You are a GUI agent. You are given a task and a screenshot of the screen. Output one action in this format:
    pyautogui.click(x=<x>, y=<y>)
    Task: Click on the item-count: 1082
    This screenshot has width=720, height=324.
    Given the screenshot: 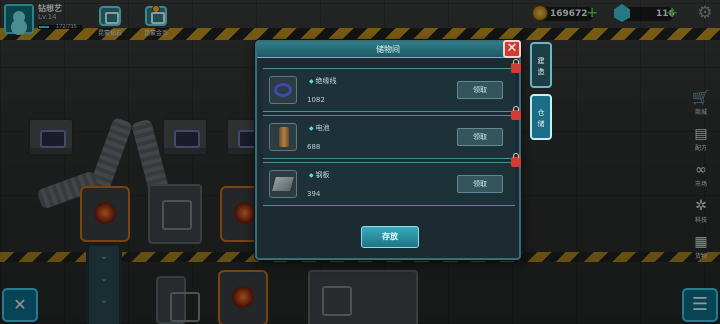 What is the action you would take?
    pyautogui.click(x=316, y=100)
    